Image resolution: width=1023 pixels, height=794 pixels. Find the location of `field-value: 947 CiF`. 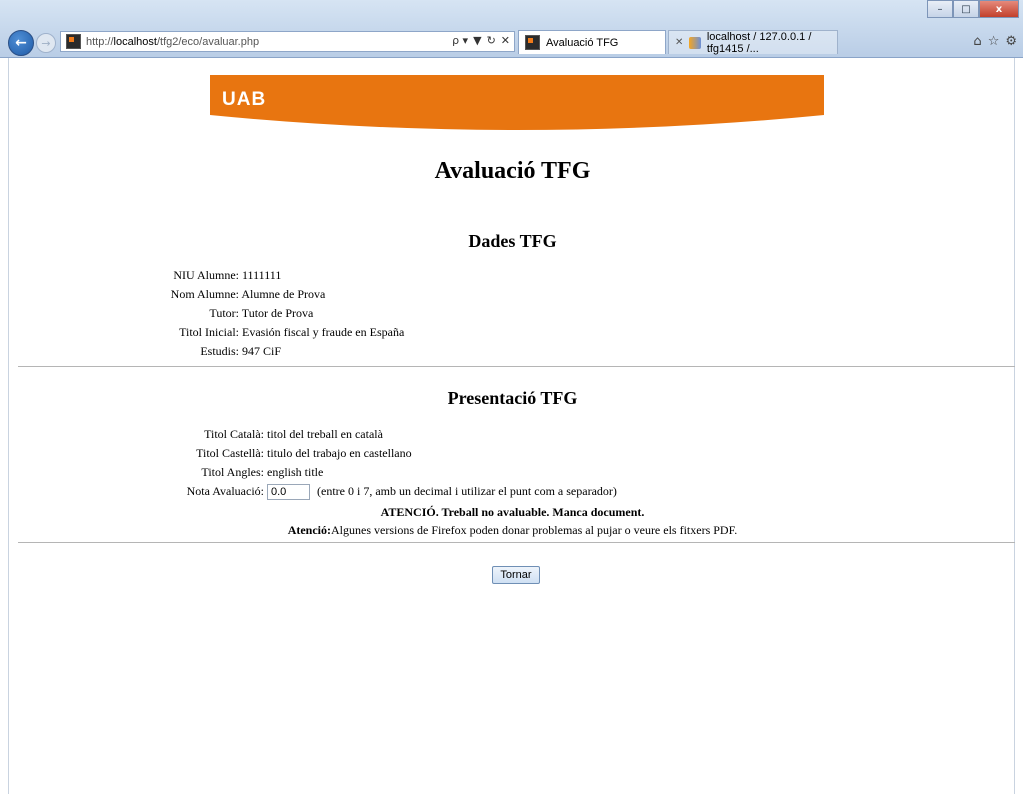

field-value: 947 CiF is located at coordinates (262, 351).